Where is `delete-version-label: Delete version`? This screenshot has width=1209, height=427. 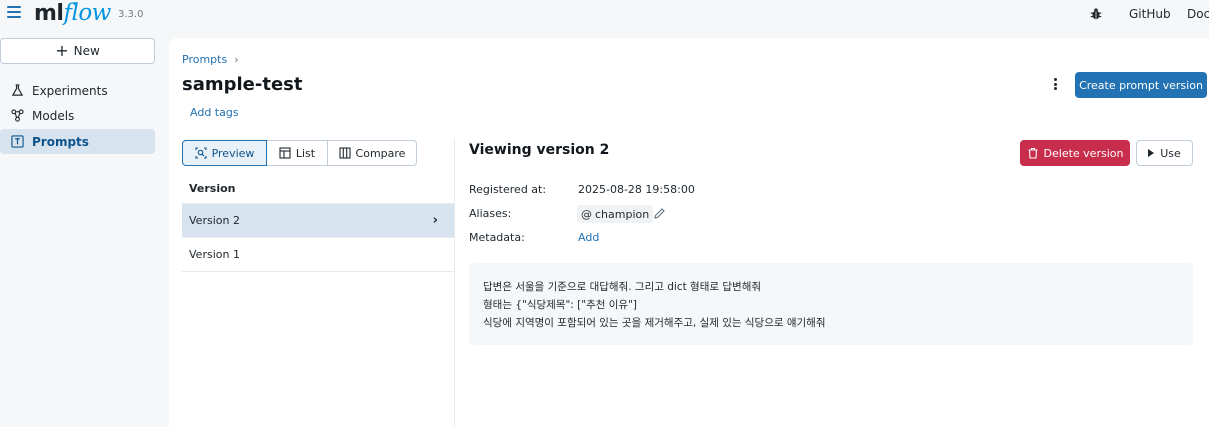
delete-version-label: Delete version is located at coordinates (1083, 153).